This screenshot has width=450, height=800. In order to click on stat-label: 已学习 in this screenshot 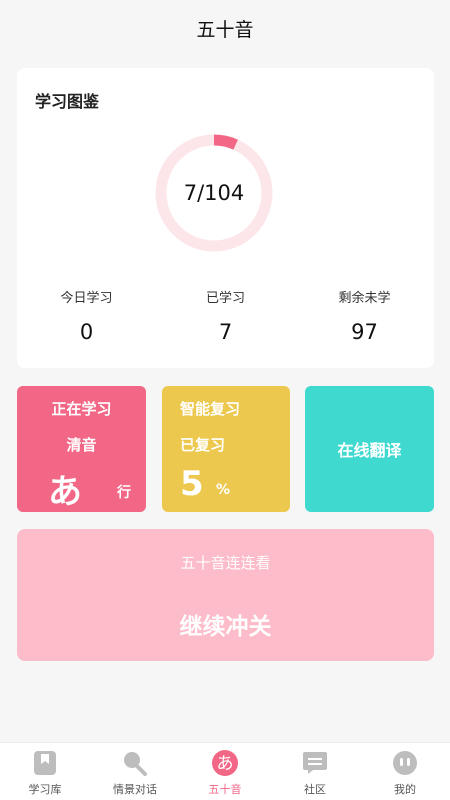, I will do `click(225, 298)`.